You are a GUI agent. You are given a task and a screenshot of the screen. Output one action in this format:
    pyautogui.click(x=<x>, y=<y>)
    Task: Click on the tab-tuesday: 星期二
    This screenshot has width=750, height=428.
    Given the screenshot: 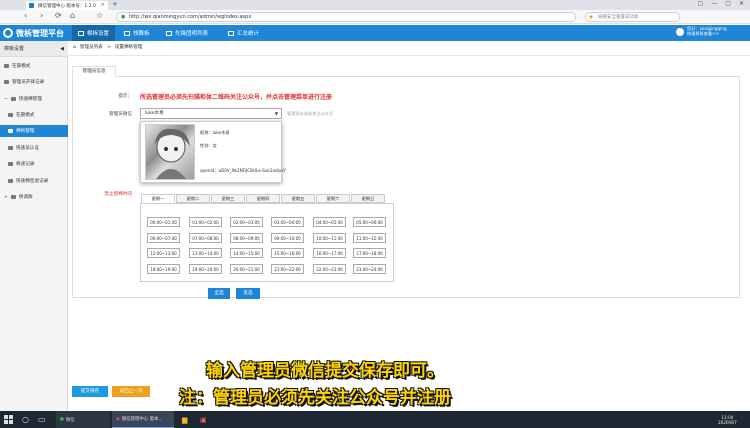 What is the action you would take?
    pyautogui.click(x=193, y=198)
    